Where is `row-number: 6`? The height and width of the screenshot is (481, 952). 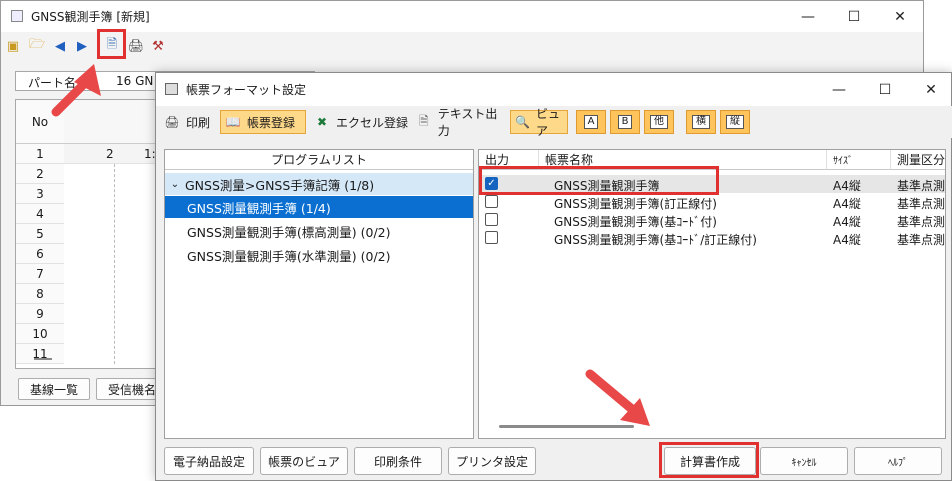
row-number: 6 is located at coordinates (40, 254).